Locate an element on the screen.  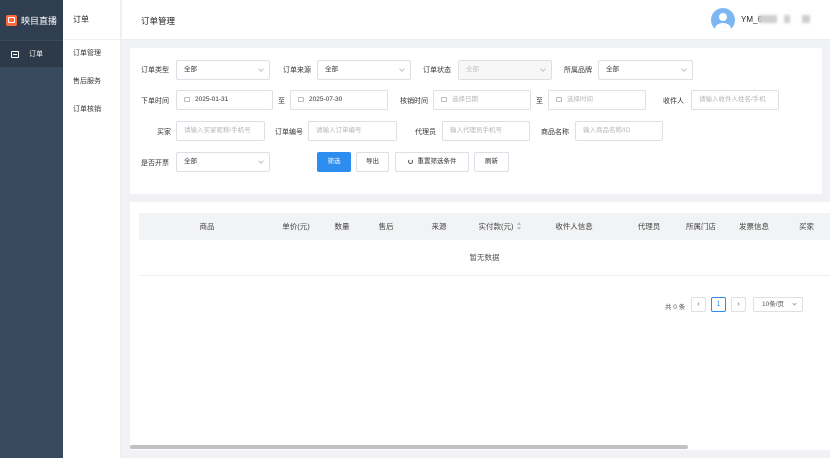
column-header-buyer: 买家 is located at coordinates (806, 226).